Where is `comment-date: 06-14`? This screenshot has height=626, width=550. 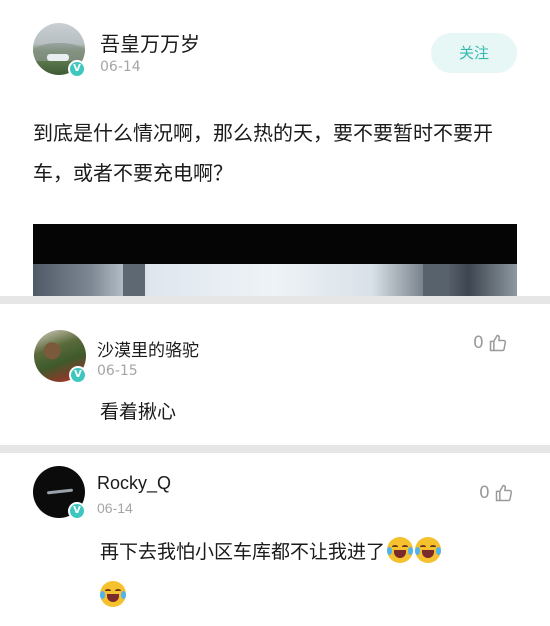 comment-date: 06-14 is located at coordinates (115, 508).